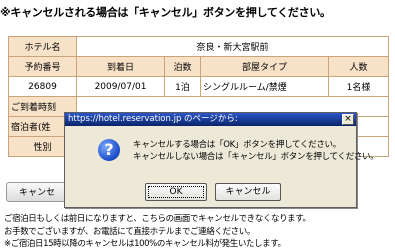 This screenshot has width=395, height=252. Describe the element at coordinates (37, 192) in the screenshot. I see `cancel-reservation-button: キャンセ` at that location.